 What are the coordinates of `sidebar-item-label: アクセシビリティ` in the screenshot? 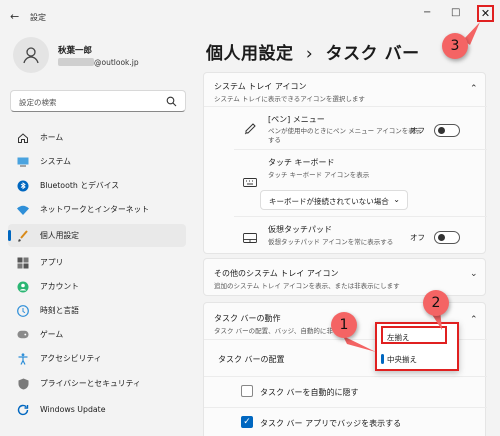 It's located at (71, 358).